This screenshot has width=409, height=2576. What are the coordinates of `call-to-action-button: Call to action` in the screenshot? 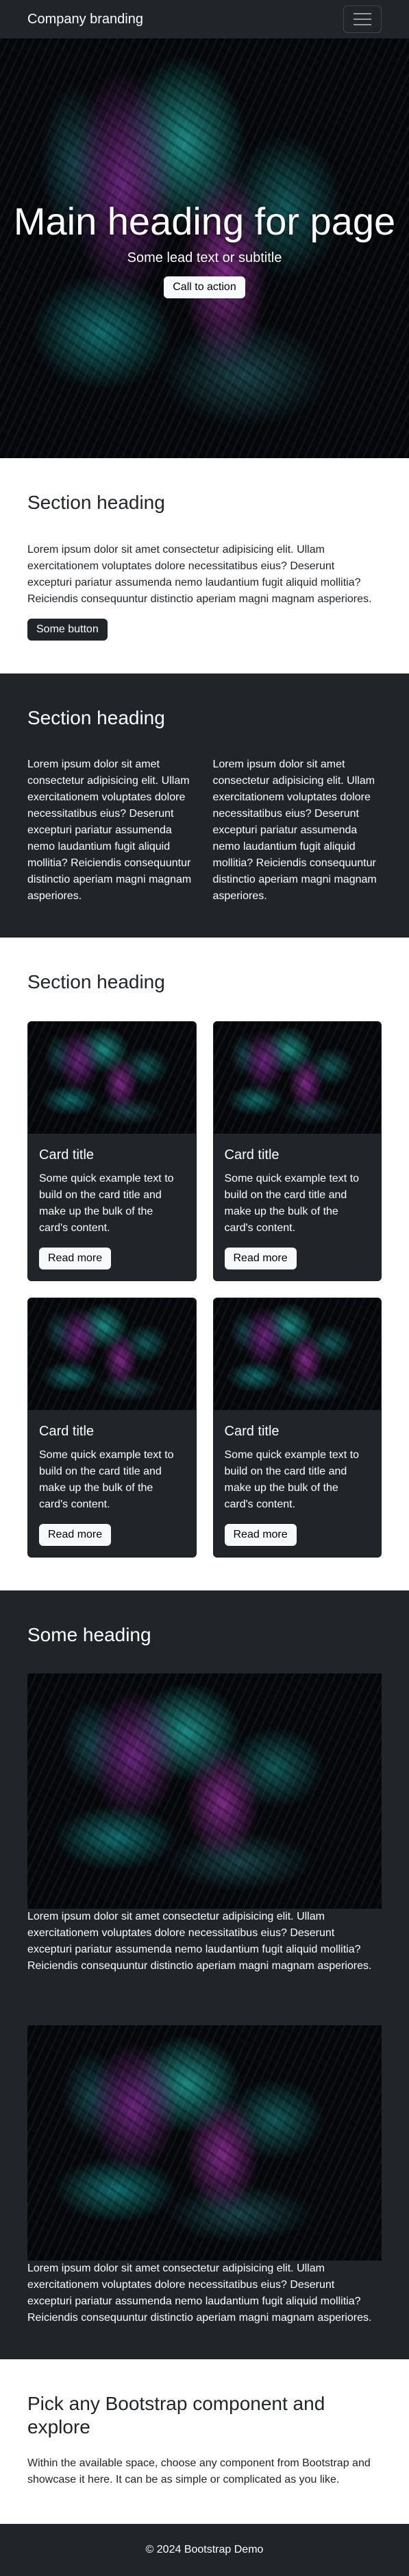 It's located at (204, 287).